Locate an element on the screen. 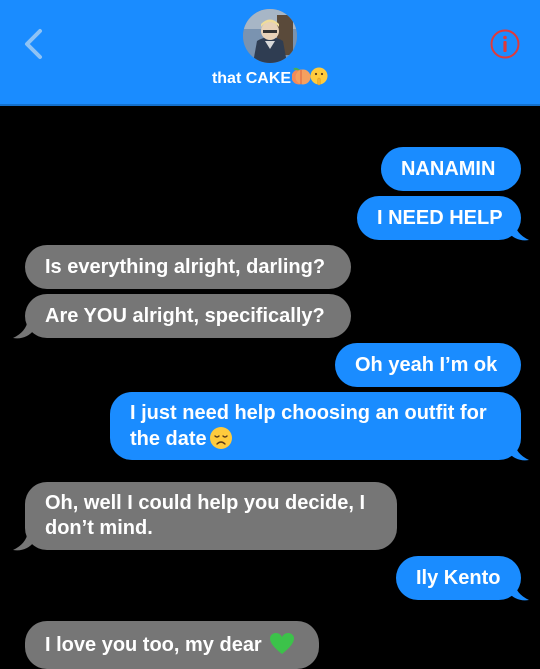 This screenshot has width=540, height=669. message-text: I NEED HELP is located at coordinates (440, 217).